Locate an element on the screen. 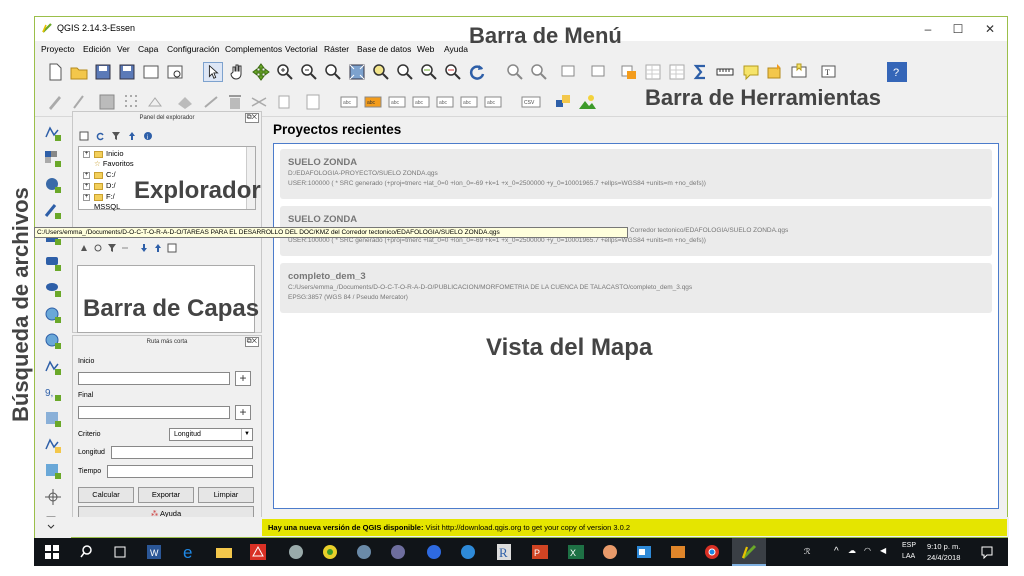  windows-start-icon is located at coordinates (52, 552).